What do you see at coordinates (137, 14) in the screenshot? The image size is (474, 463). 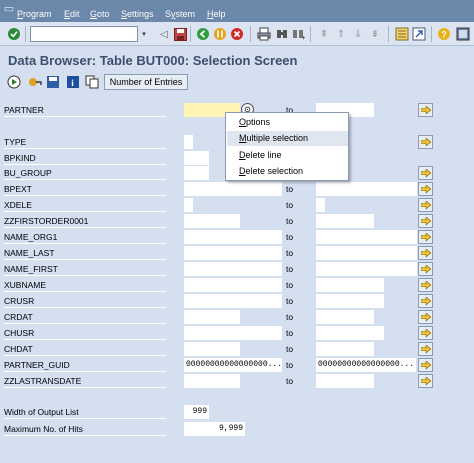 I see `menu-settings: Settings` at bounding box center [137, 14].